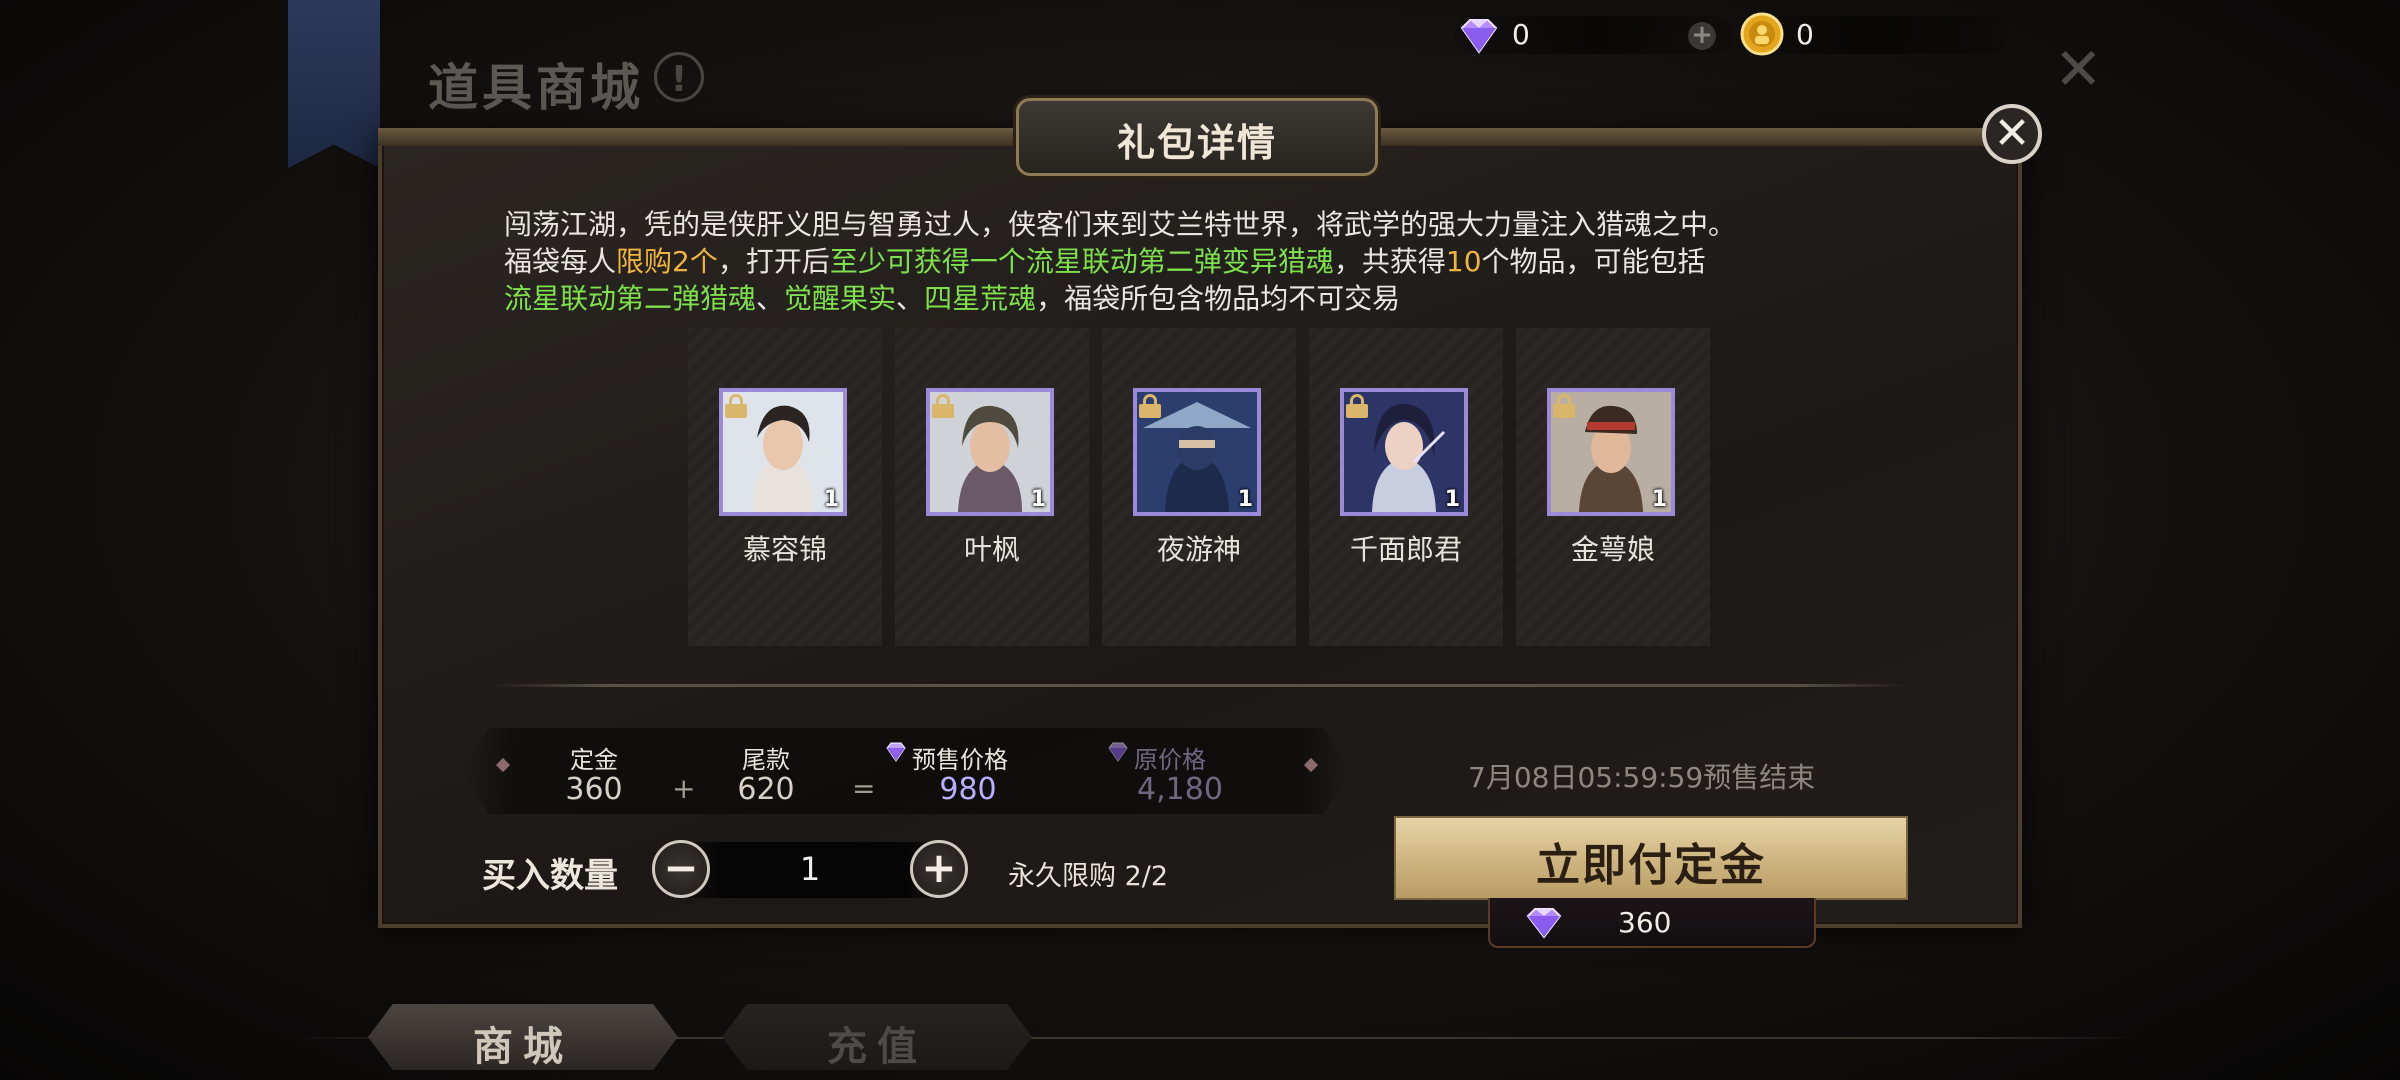 The image size is (2400, 1080). I want to click on decrease-quantity-button: −, so click(681, 869).